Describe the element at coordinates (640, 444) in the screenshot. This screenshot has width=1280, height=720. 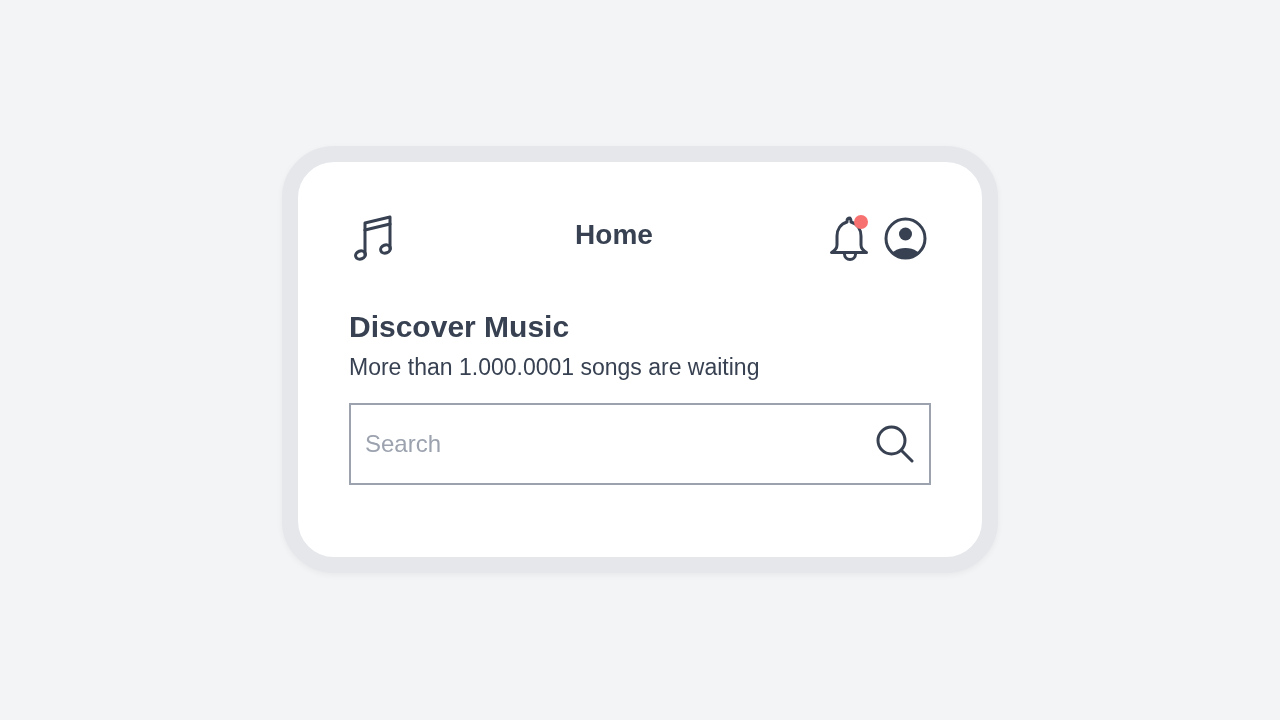
I see `search-field: Search` at that location.